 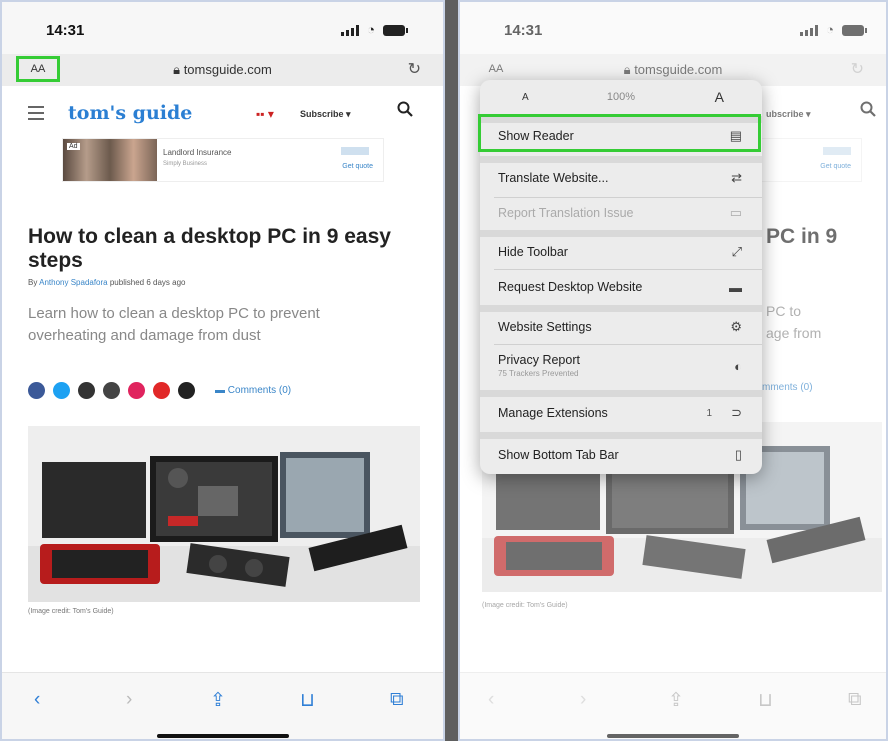 I want to click on pinterest-icon, so click(x=136, y=390).